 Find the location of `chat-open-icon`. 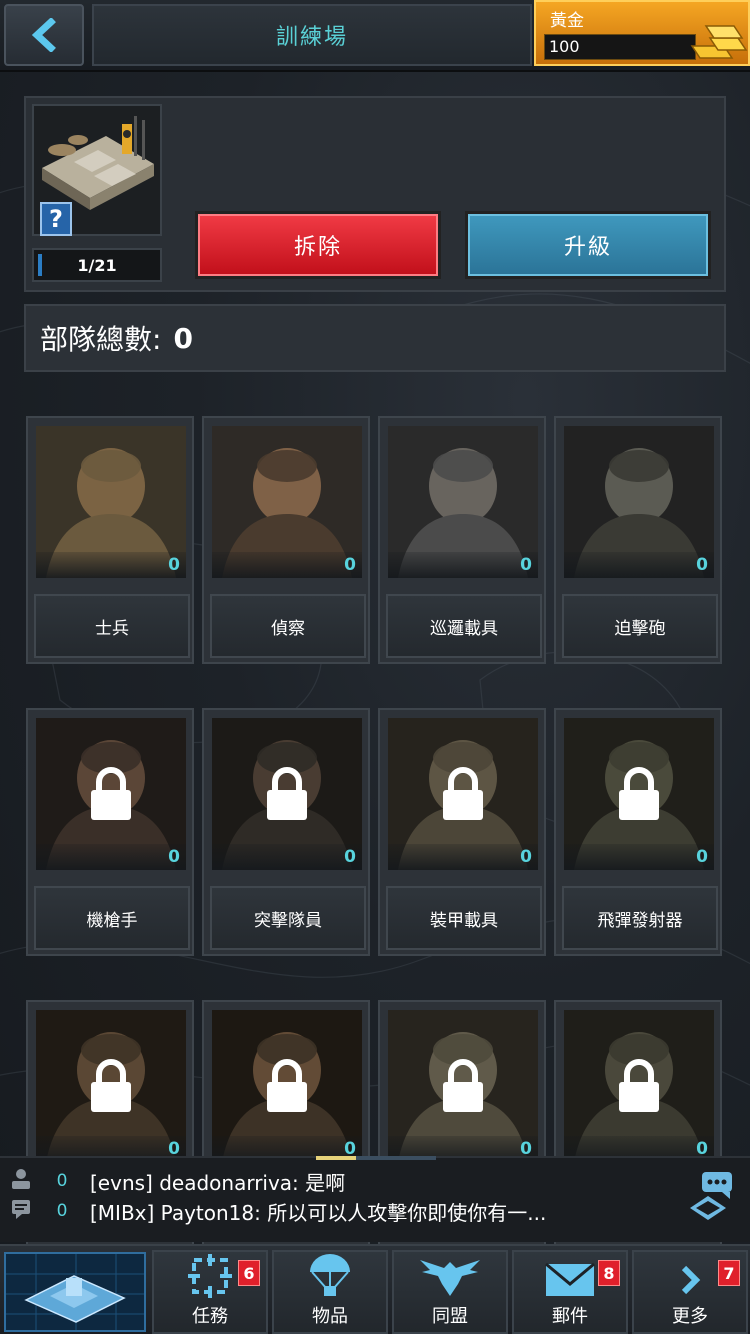

chat-open-icon is located at coordinates (711, 1196).